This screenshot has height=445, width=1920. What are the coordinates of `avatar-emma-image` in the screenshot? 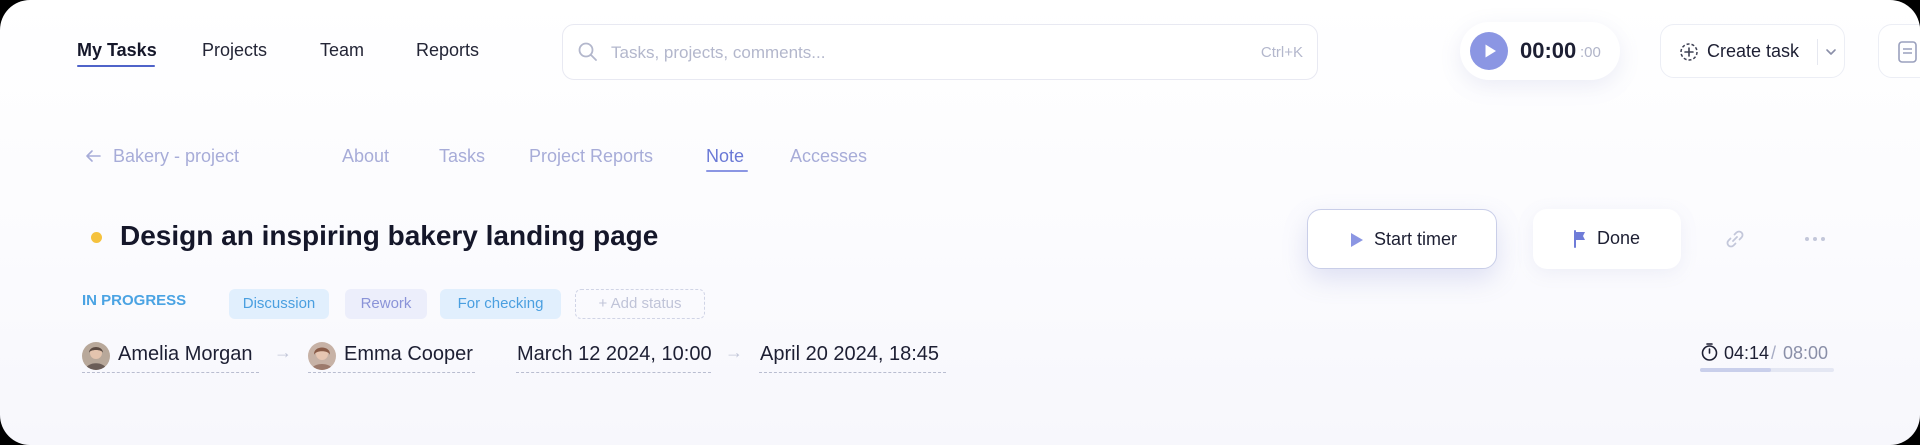 It's located at (322, 356).